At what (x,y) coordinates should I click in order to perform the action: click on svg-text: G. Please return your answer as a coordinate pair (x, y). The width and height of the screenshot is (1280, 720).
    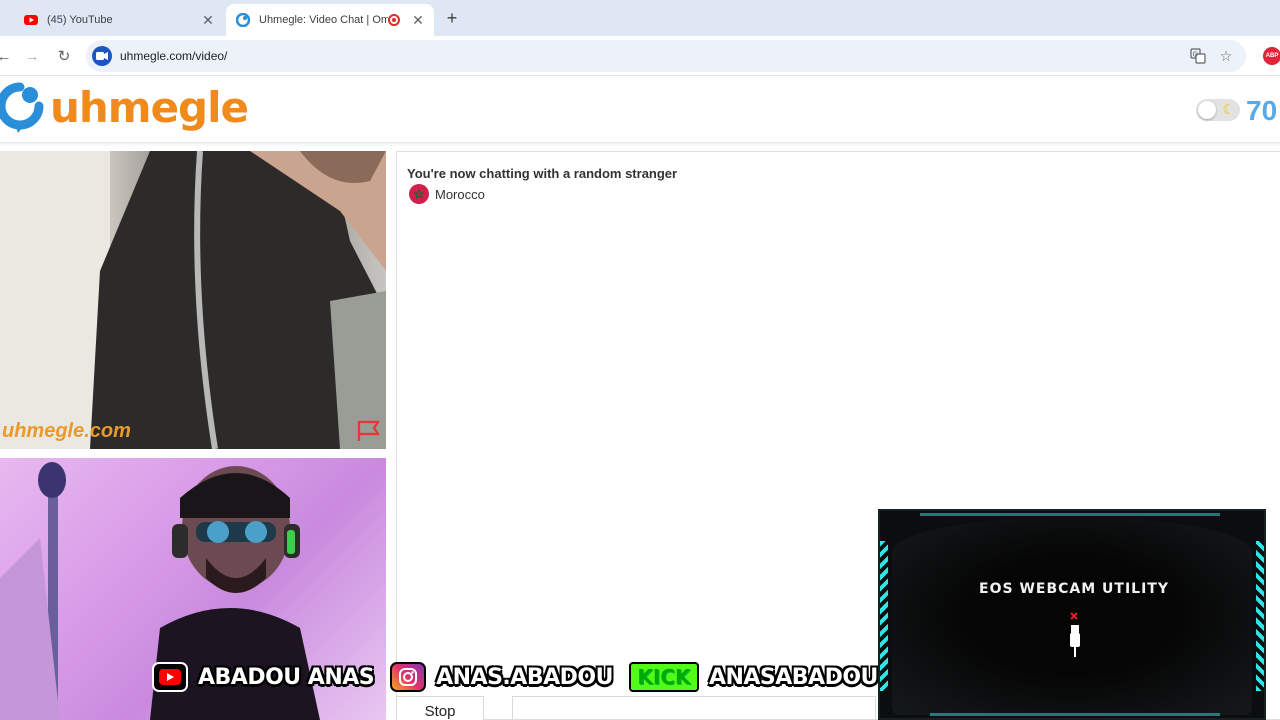
    Looking at the image, I should click on (1195, 55).